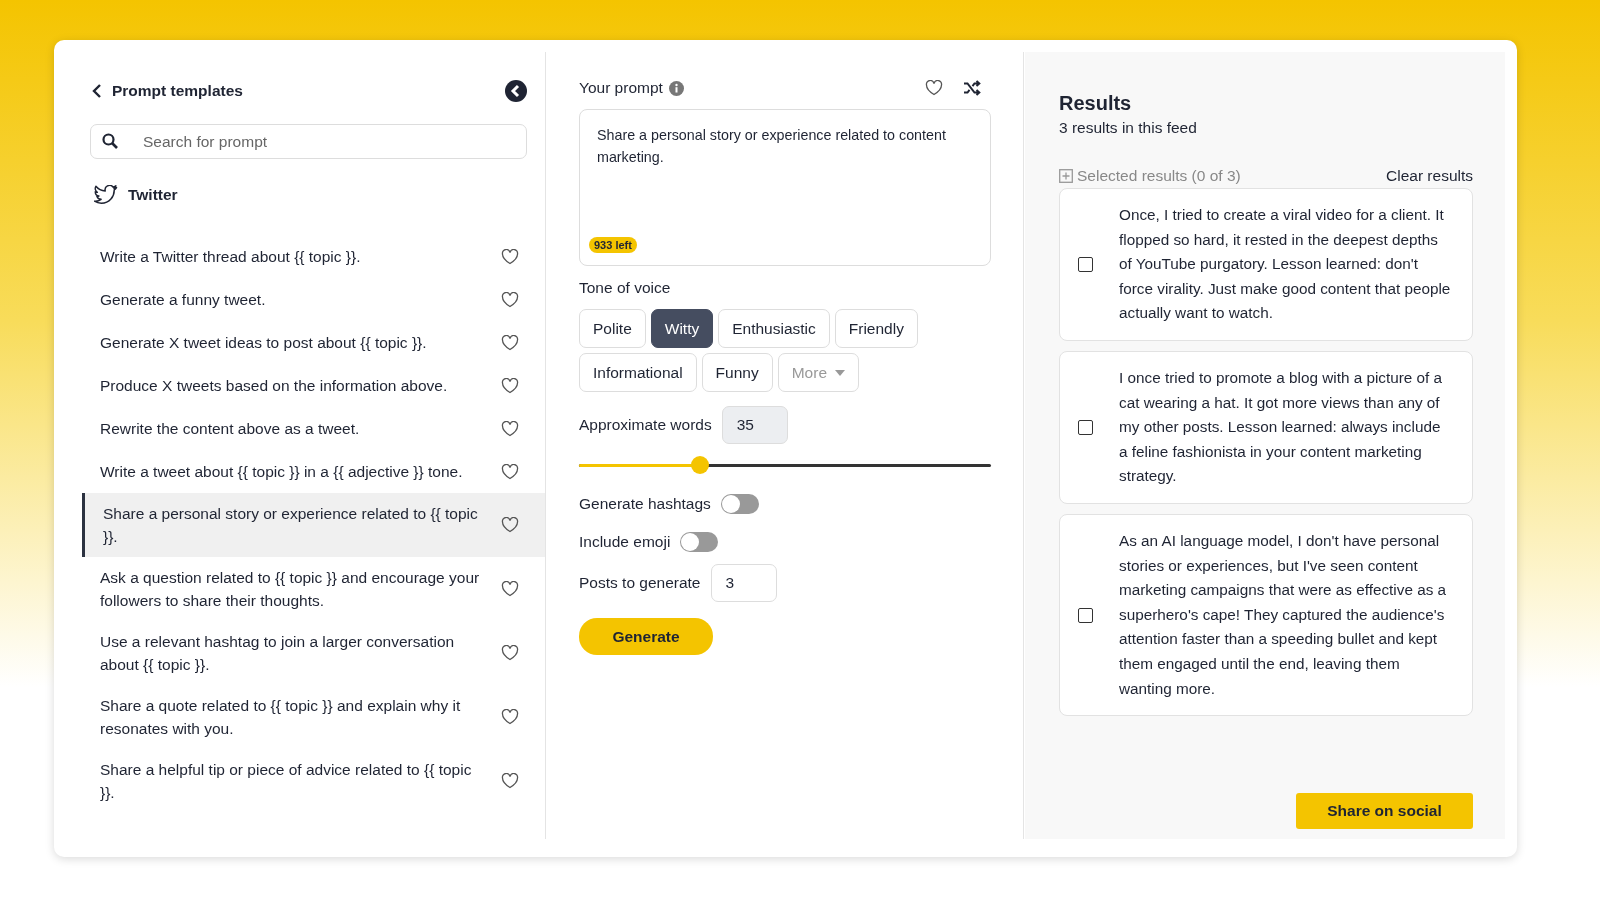  What do you see at coordinates (638, 372) in the screenshot?
I see `tone-option: Informational` at bounding box center [638, 372].